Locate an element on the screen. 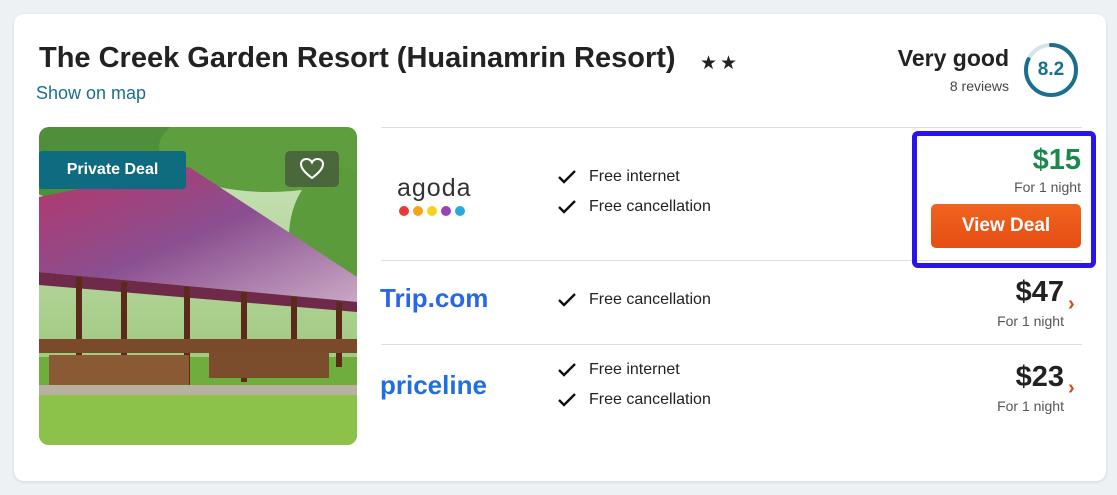 This screenshot has width=1117, height=495. star-rating: ★★ is located at coordinates (720, 63).